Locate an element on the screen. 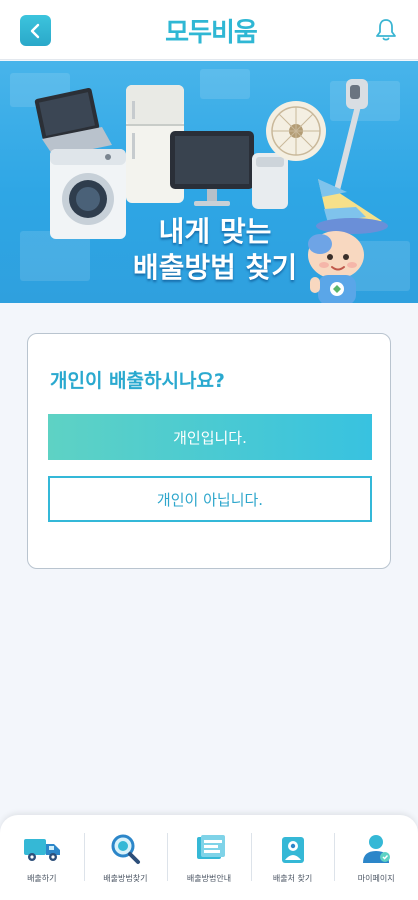  search-icon is located at coordinates (126, 849).